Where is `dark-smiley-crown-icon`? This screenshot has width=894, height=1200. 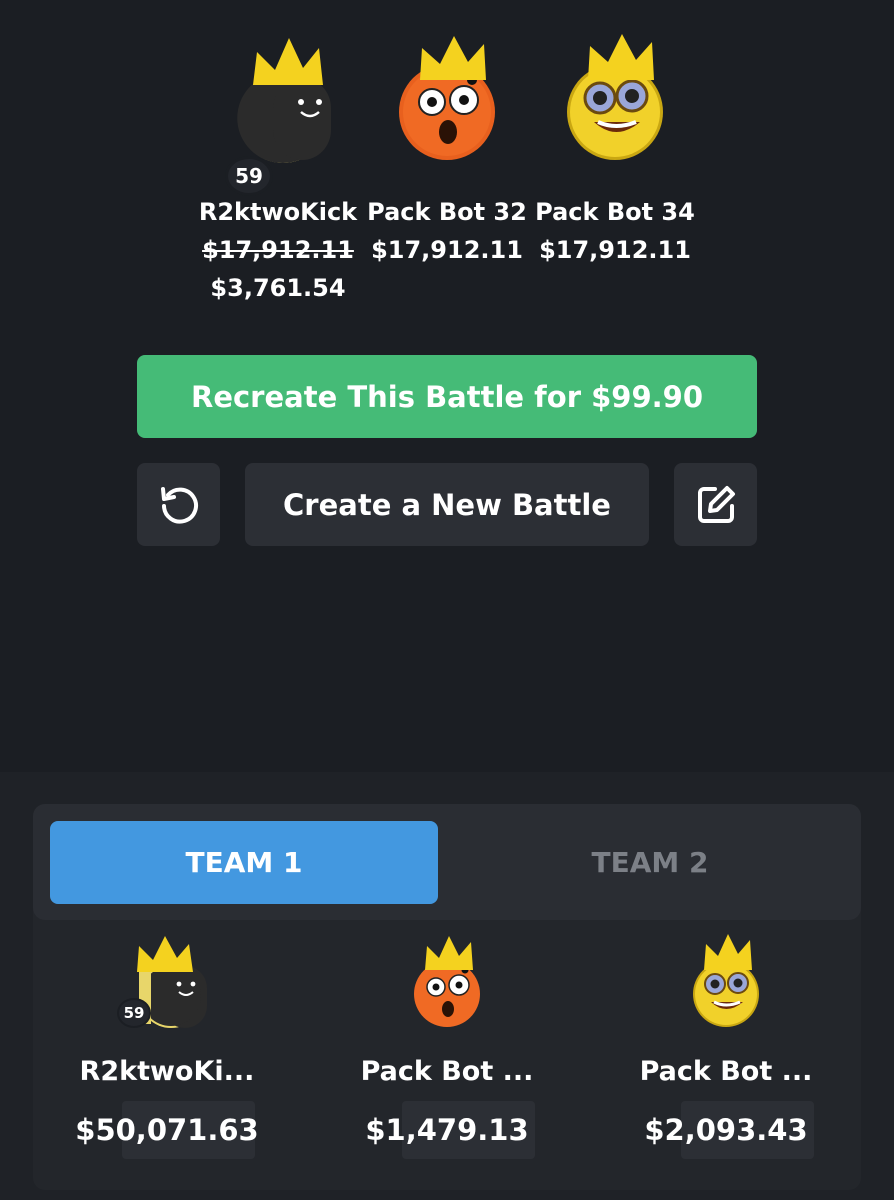
dark-smiley-crown-icon is located at coordinates (284, 101).